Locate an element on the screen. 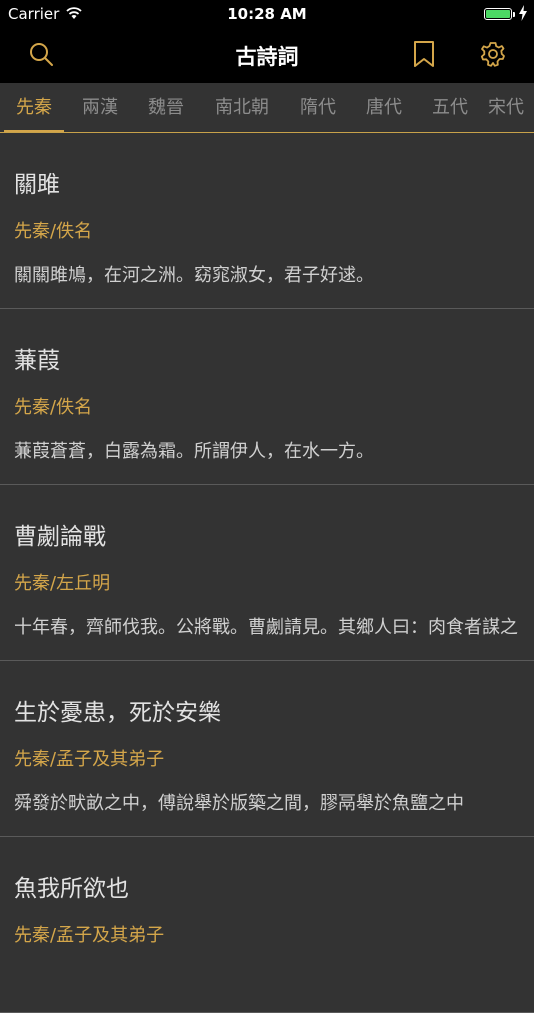 Image resolution: width=534 pixels, height=1013 pixels. nav-bar: 古詩詞 is located at coordinates (267, 55).